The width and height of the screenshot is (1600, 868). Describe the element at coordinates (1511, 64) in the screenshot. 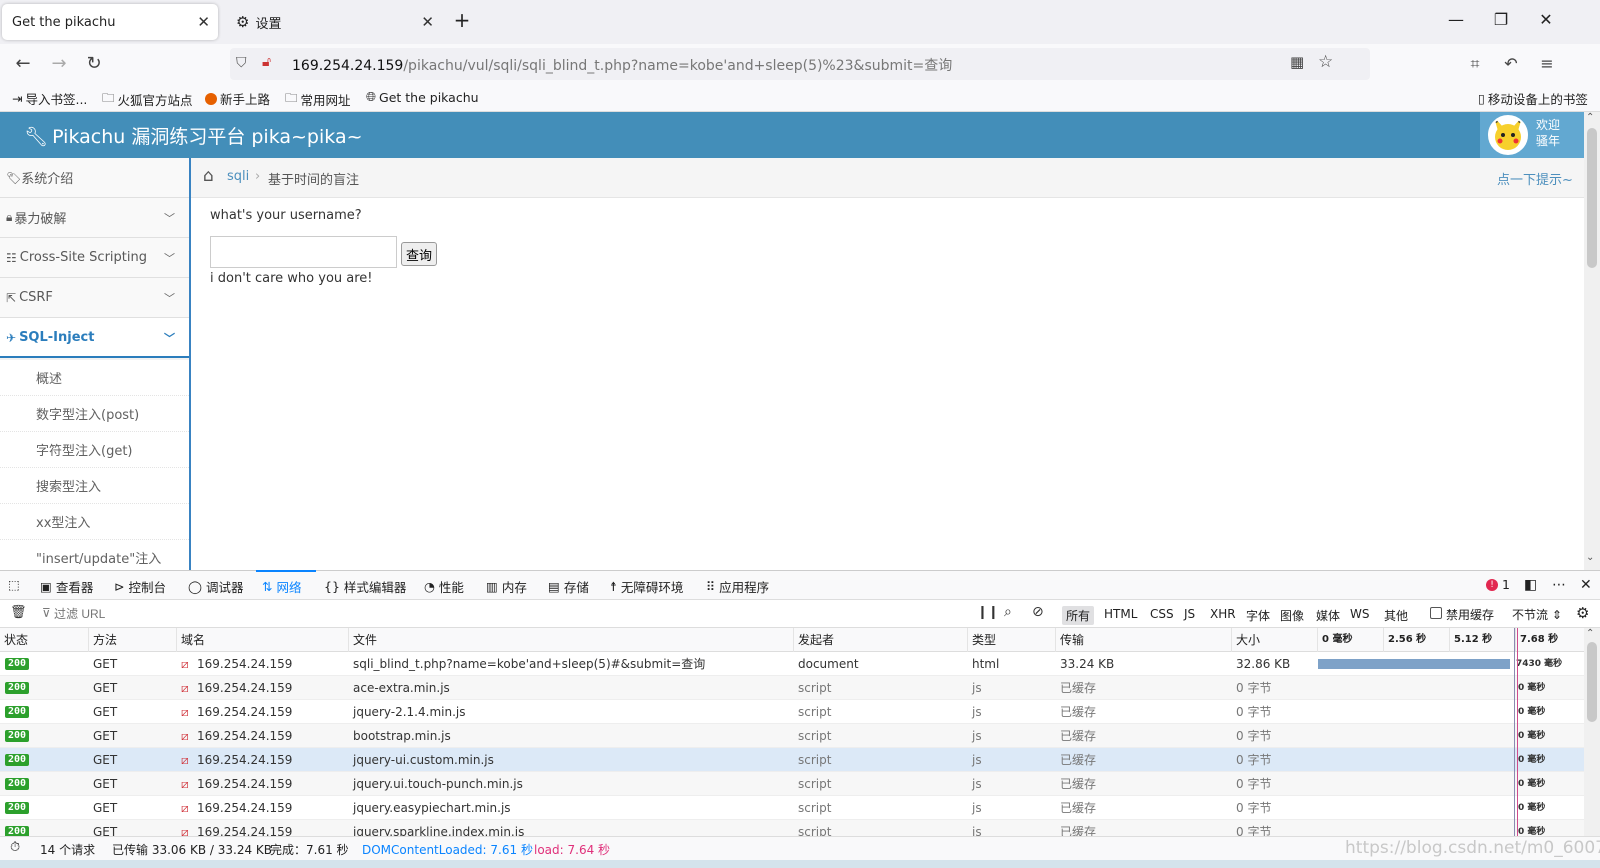

I see `undo-icon: ↶` at that location.